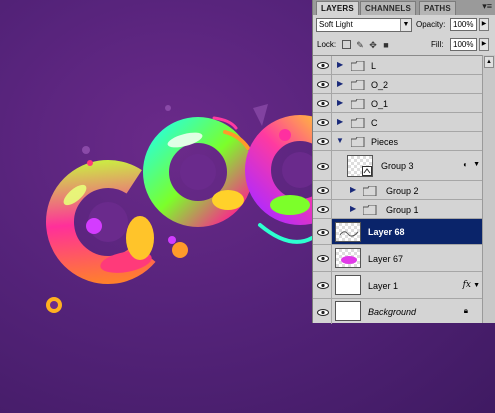 The image size is (495, 413). Describe the element at coordinates (373, 45) in the screenshot. I see `lock-move-icon: ✥` at that location.